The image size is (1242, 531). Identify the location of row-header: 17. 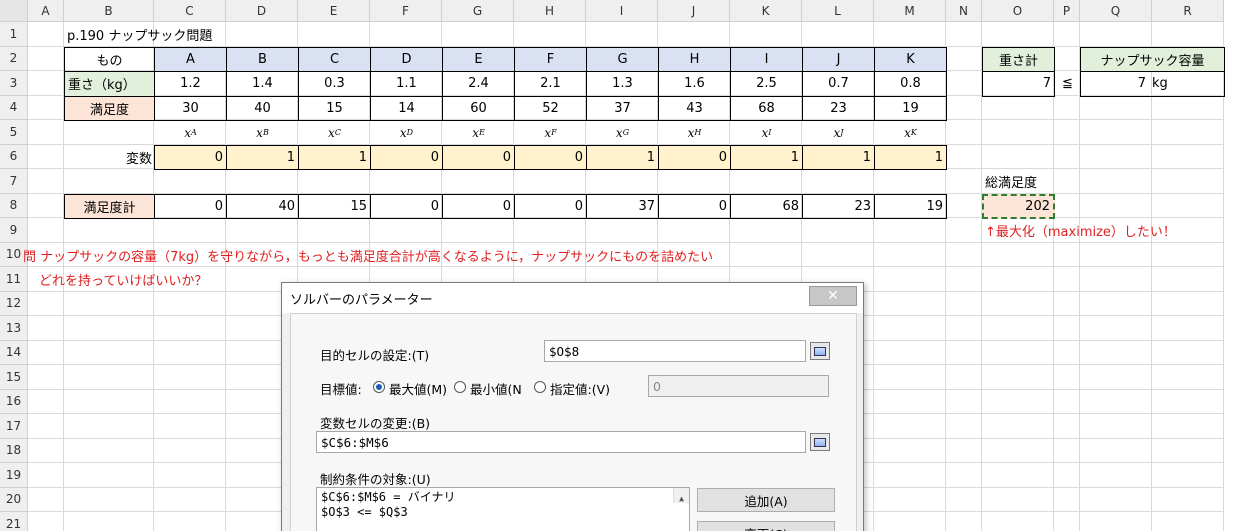
(14, 426).